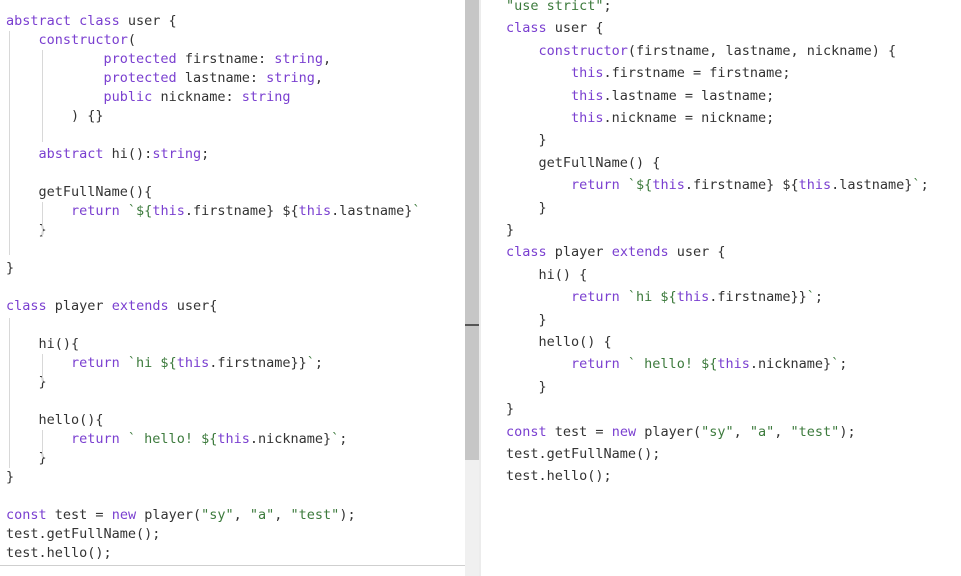 The width and height of the screenshot is (961, 576). Describe the element at coordinates (169, 59) in the screenshot. I see `code-line: protected firstname: string,` at that location.